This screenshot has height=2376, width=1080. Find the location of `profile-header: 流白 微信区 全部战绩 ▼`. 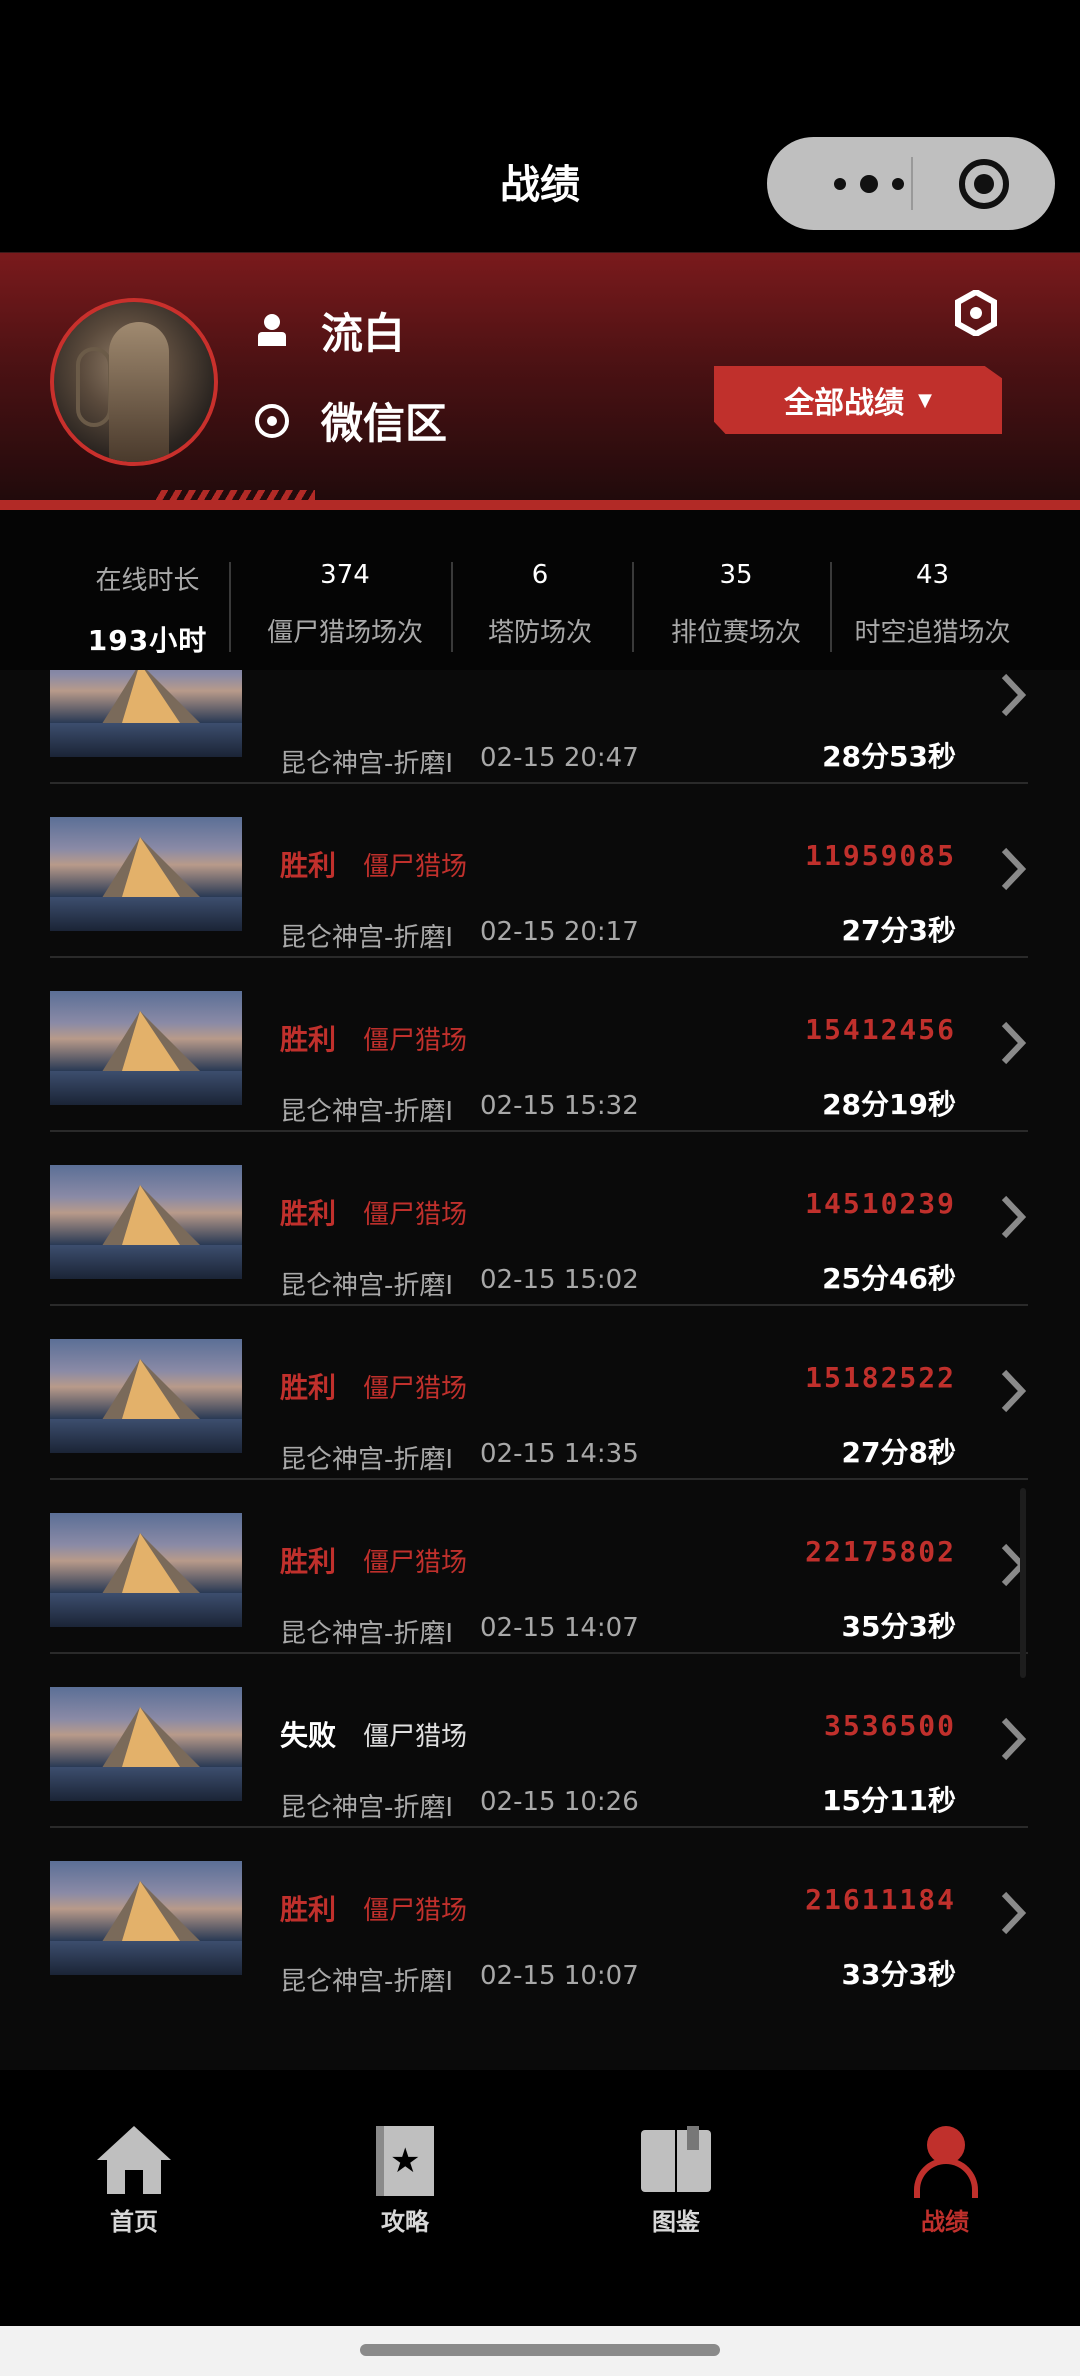

profile-header: 流白 微信区 全部战绩 ▼ is located at coordinates (540, 381).